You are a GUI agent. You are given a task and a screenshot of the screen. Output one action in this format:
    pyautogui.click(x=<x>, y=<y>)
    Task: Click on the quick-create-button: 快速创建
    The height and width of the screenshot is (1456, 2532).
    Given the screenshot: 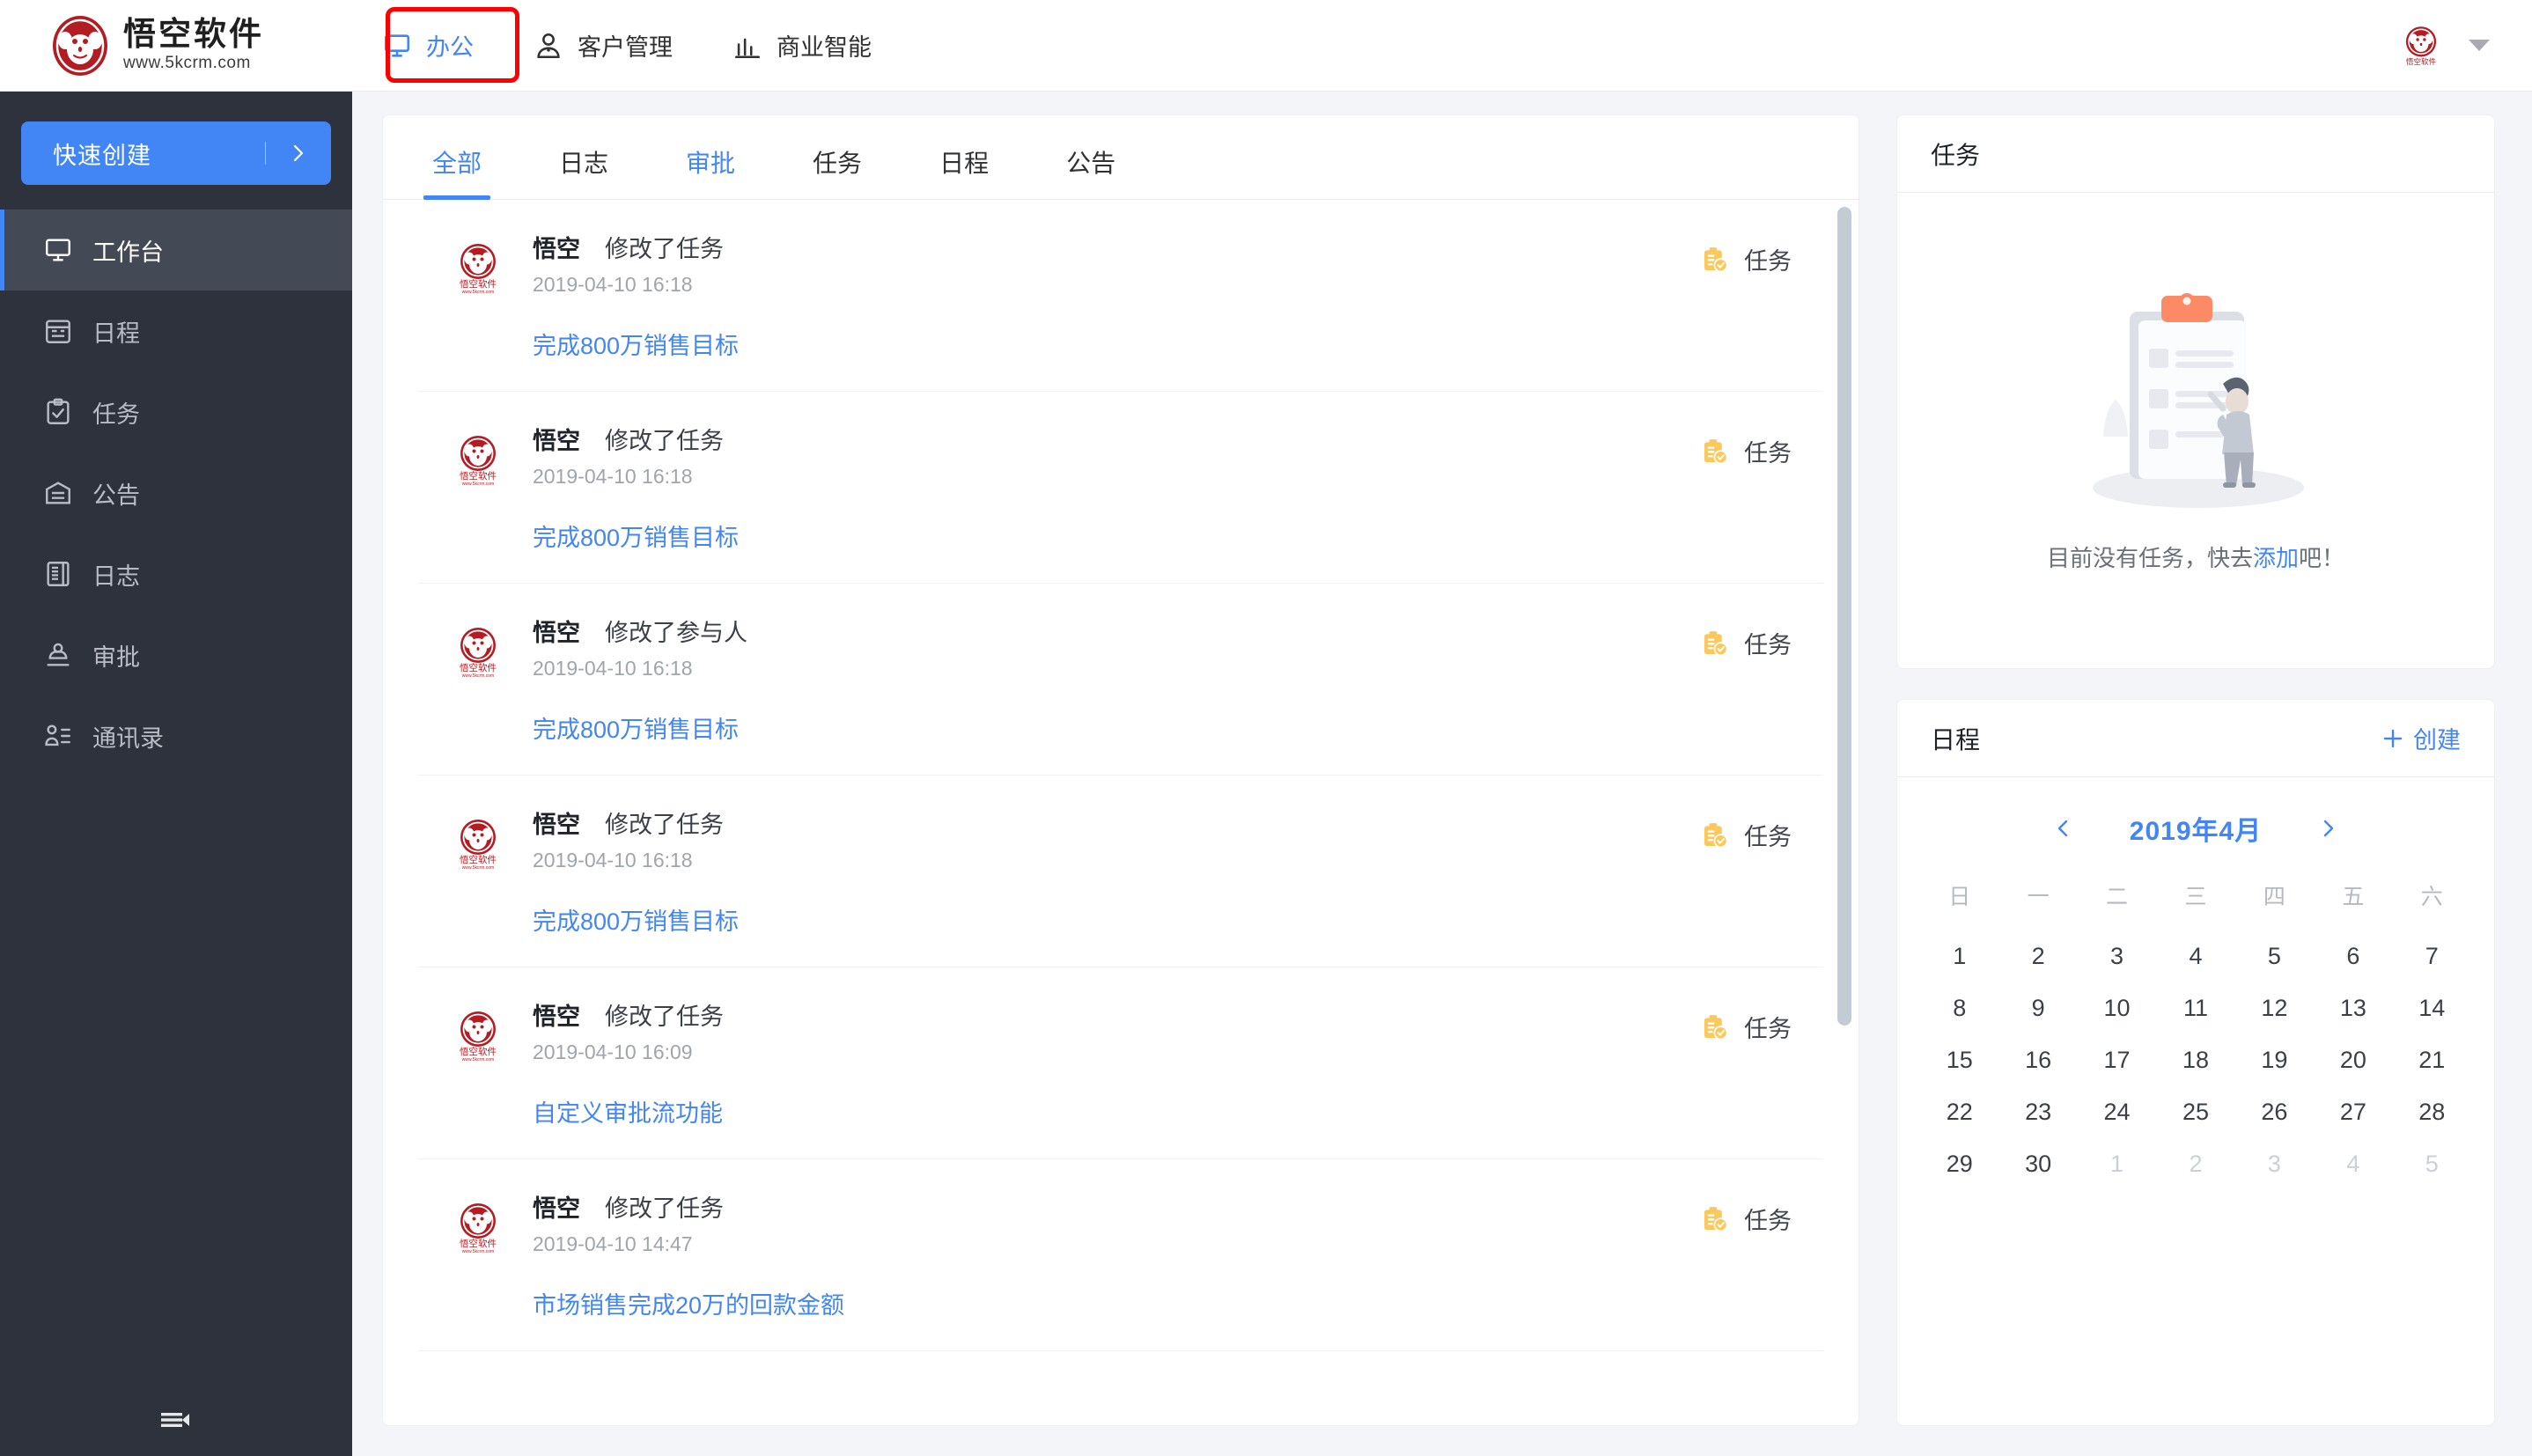 What is the action you would take?
    pyautogui.click(x=176, y=153)
    